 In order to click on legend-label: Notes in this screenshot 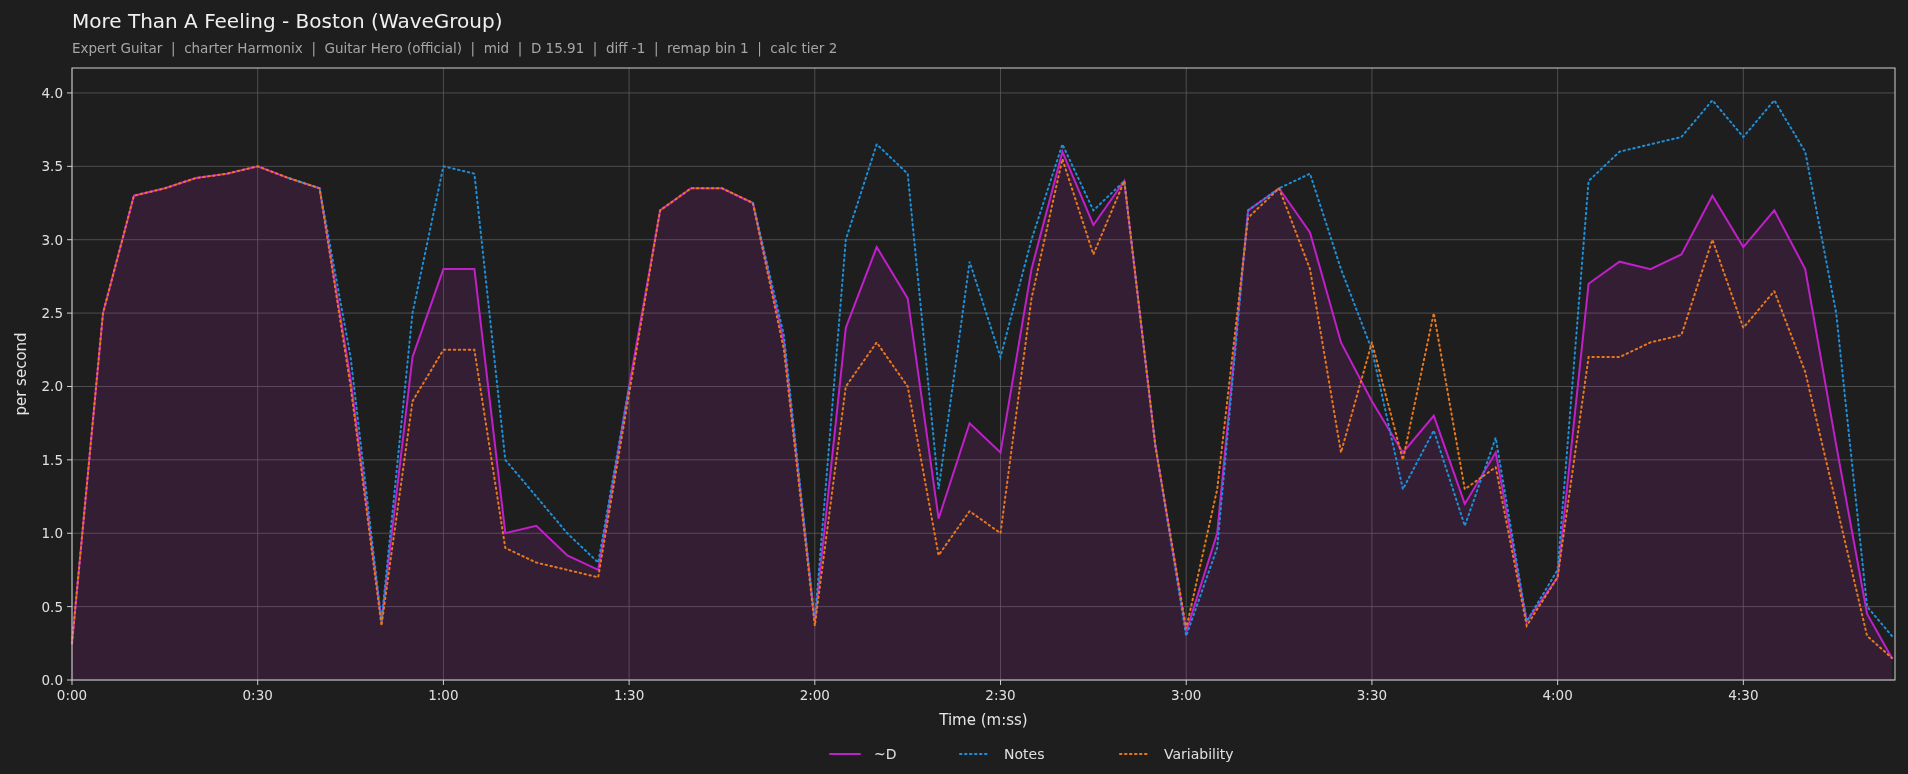, I will do `click(1024, 754)`.